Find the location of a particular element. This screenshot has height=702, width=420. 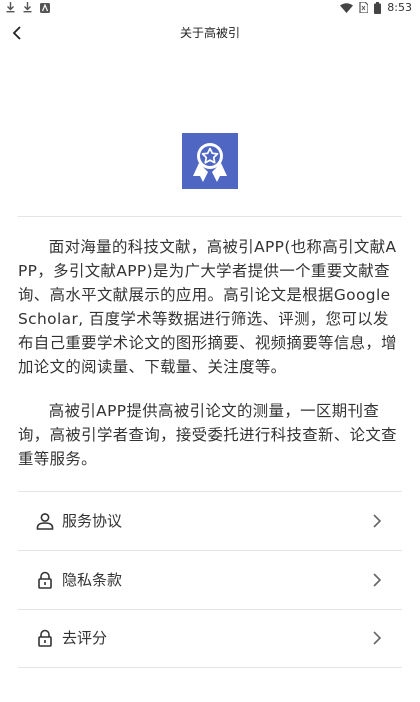

award-badge-icon is located at coordinates (210, 162).